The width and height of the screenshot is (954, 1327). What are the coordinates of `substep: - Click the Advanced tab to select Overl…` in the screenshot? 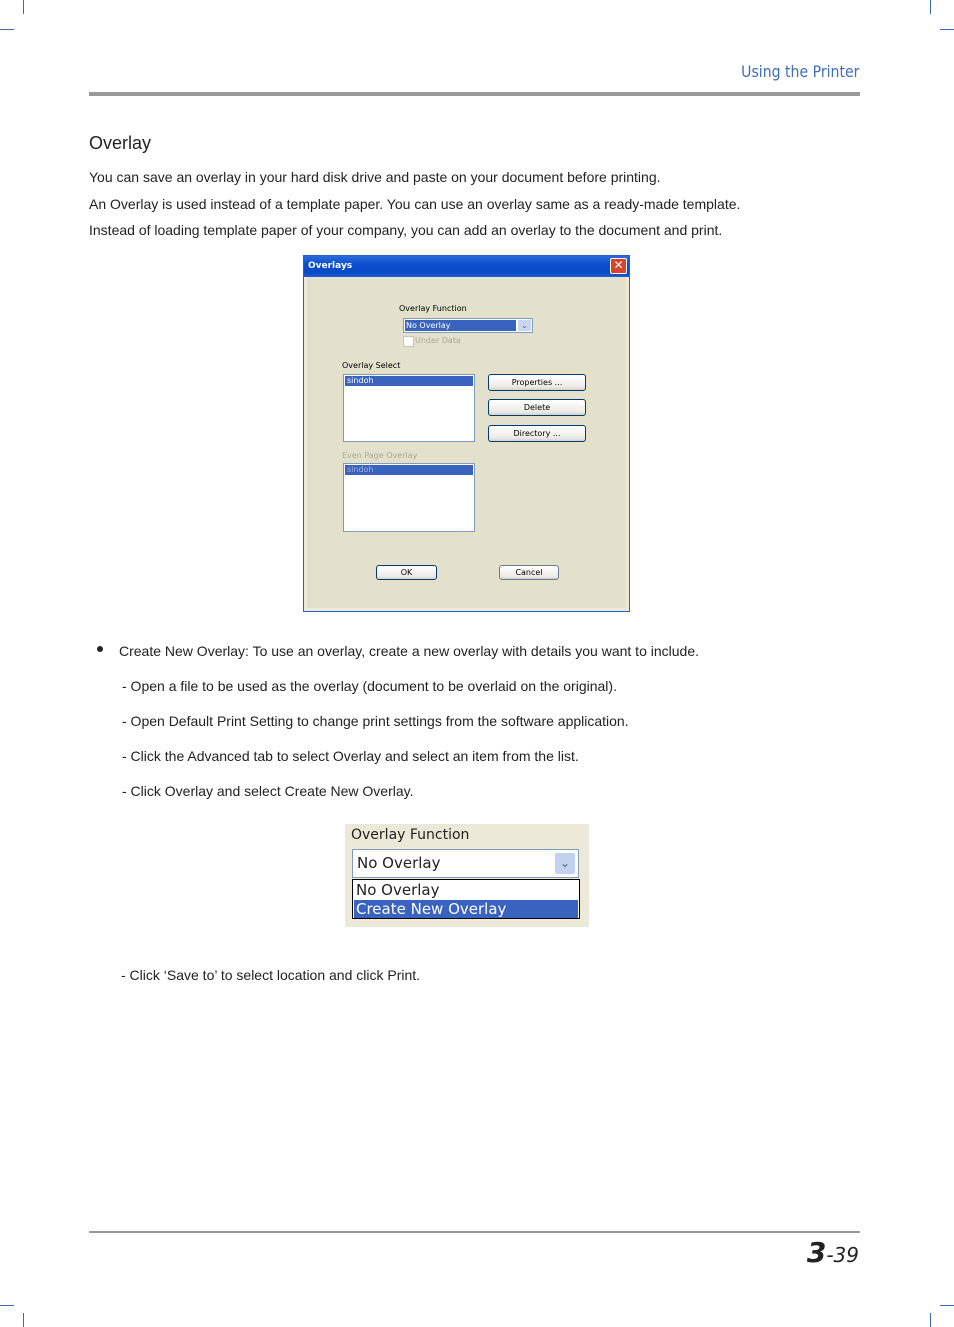 It's located at (350, 756).